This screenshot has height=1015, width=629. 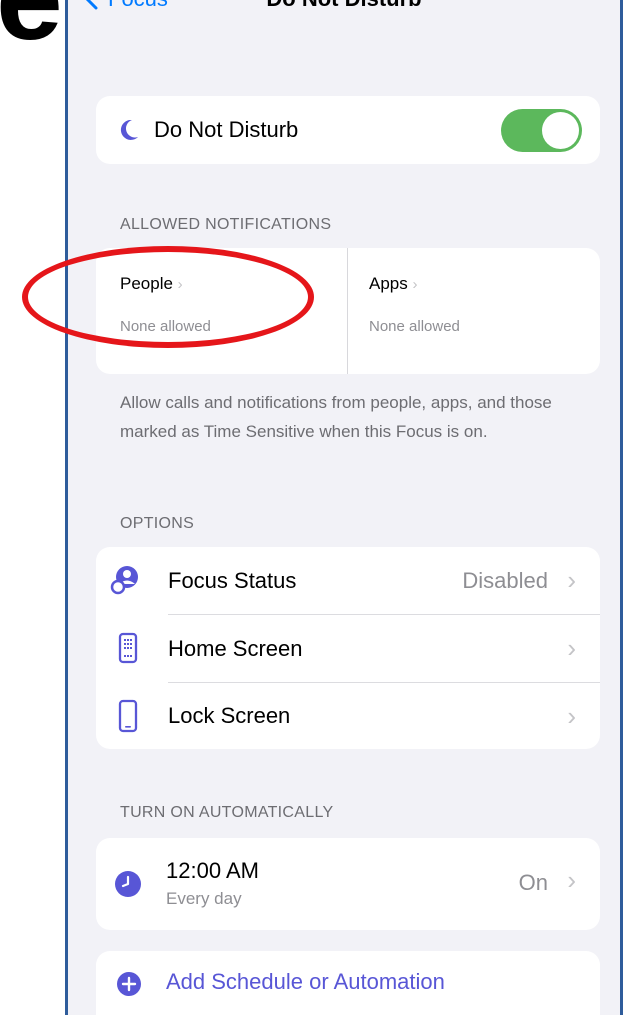 What do you see at coordinates (157, 523) in the screenshot?
I see `options-header: OPTIONS` at bounding box center [157, 523].